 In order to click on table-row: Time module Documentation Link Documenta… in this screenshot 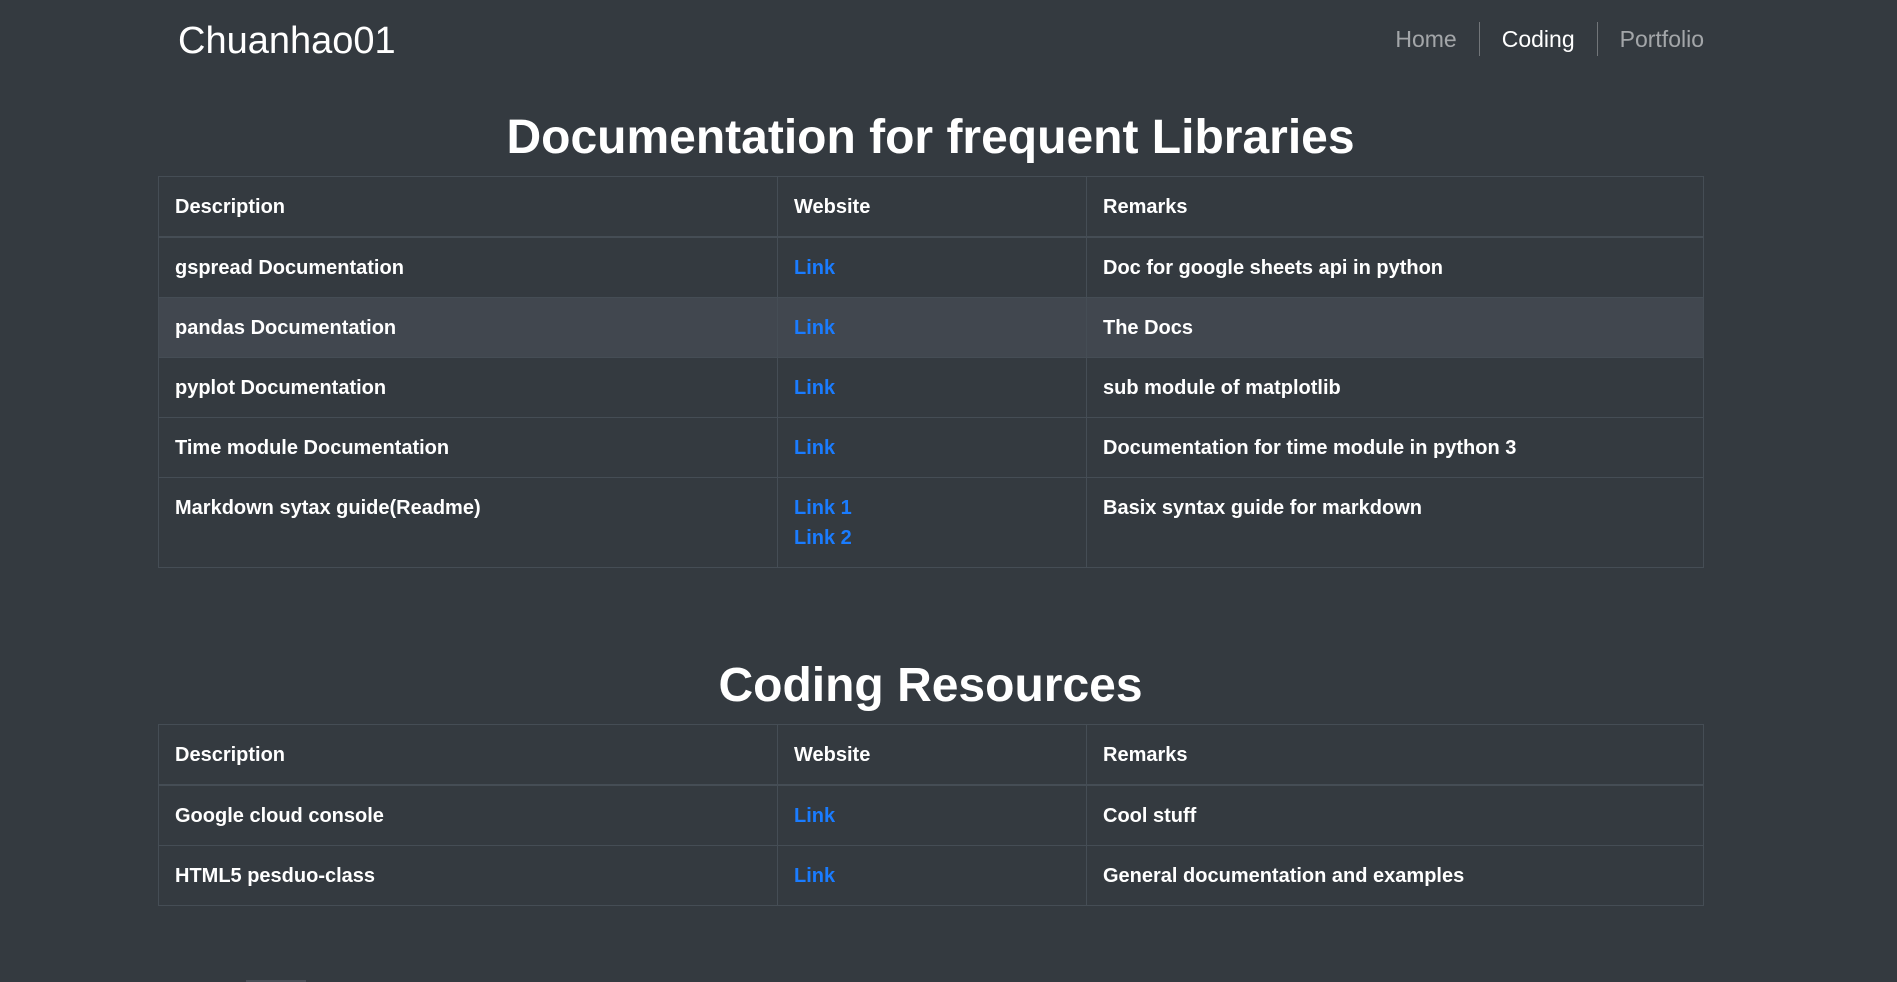, I will do `click(931, 447)`.